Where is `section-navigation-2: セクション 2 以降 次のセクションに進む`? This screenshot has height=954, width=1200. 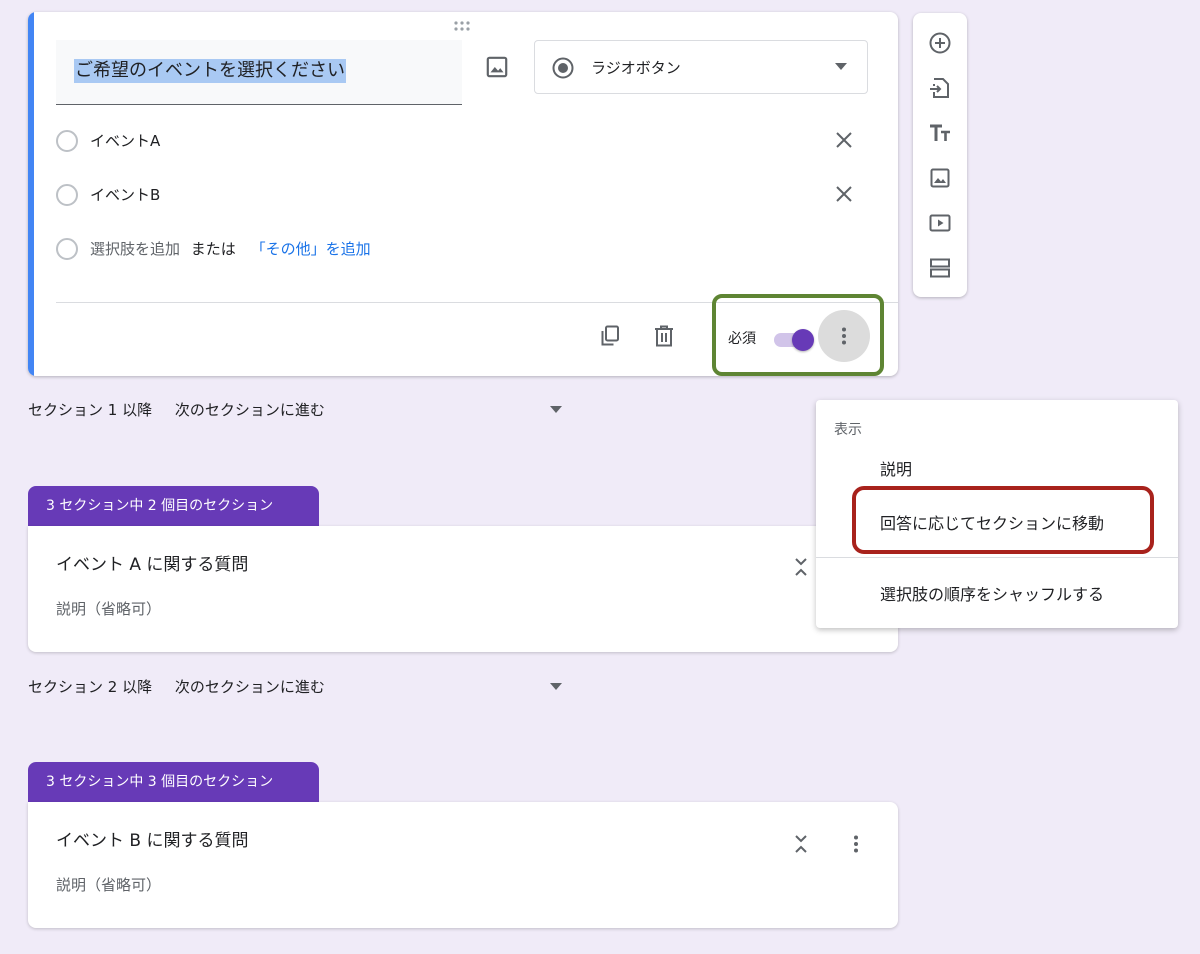
section-navigation-2: セクション 2 以降 次のセクションに進む is located at coordinates (176, 686).